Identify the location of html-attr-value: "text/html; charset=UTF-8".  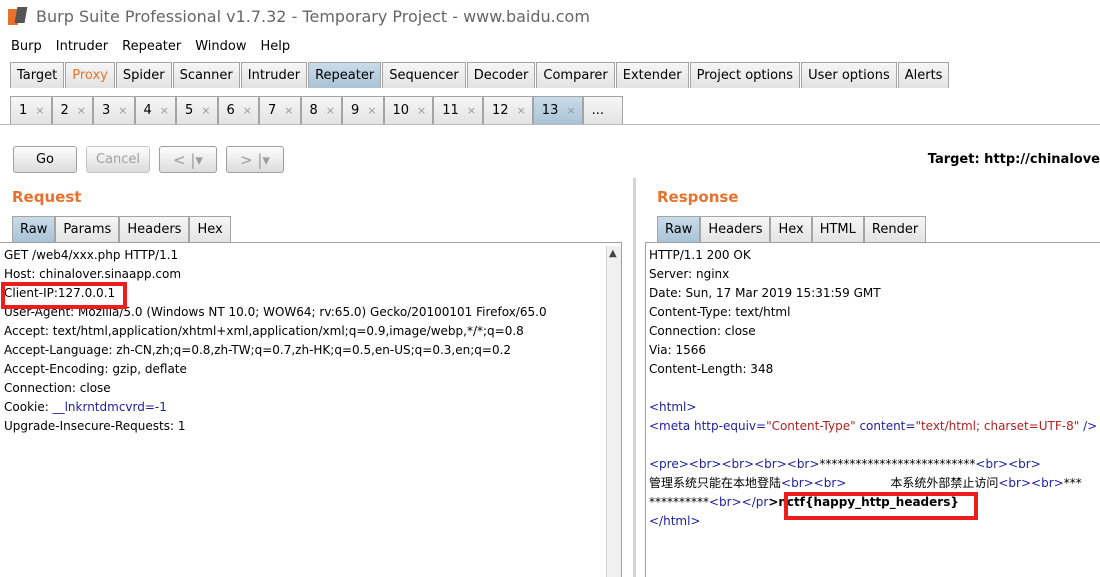
(997, 426).